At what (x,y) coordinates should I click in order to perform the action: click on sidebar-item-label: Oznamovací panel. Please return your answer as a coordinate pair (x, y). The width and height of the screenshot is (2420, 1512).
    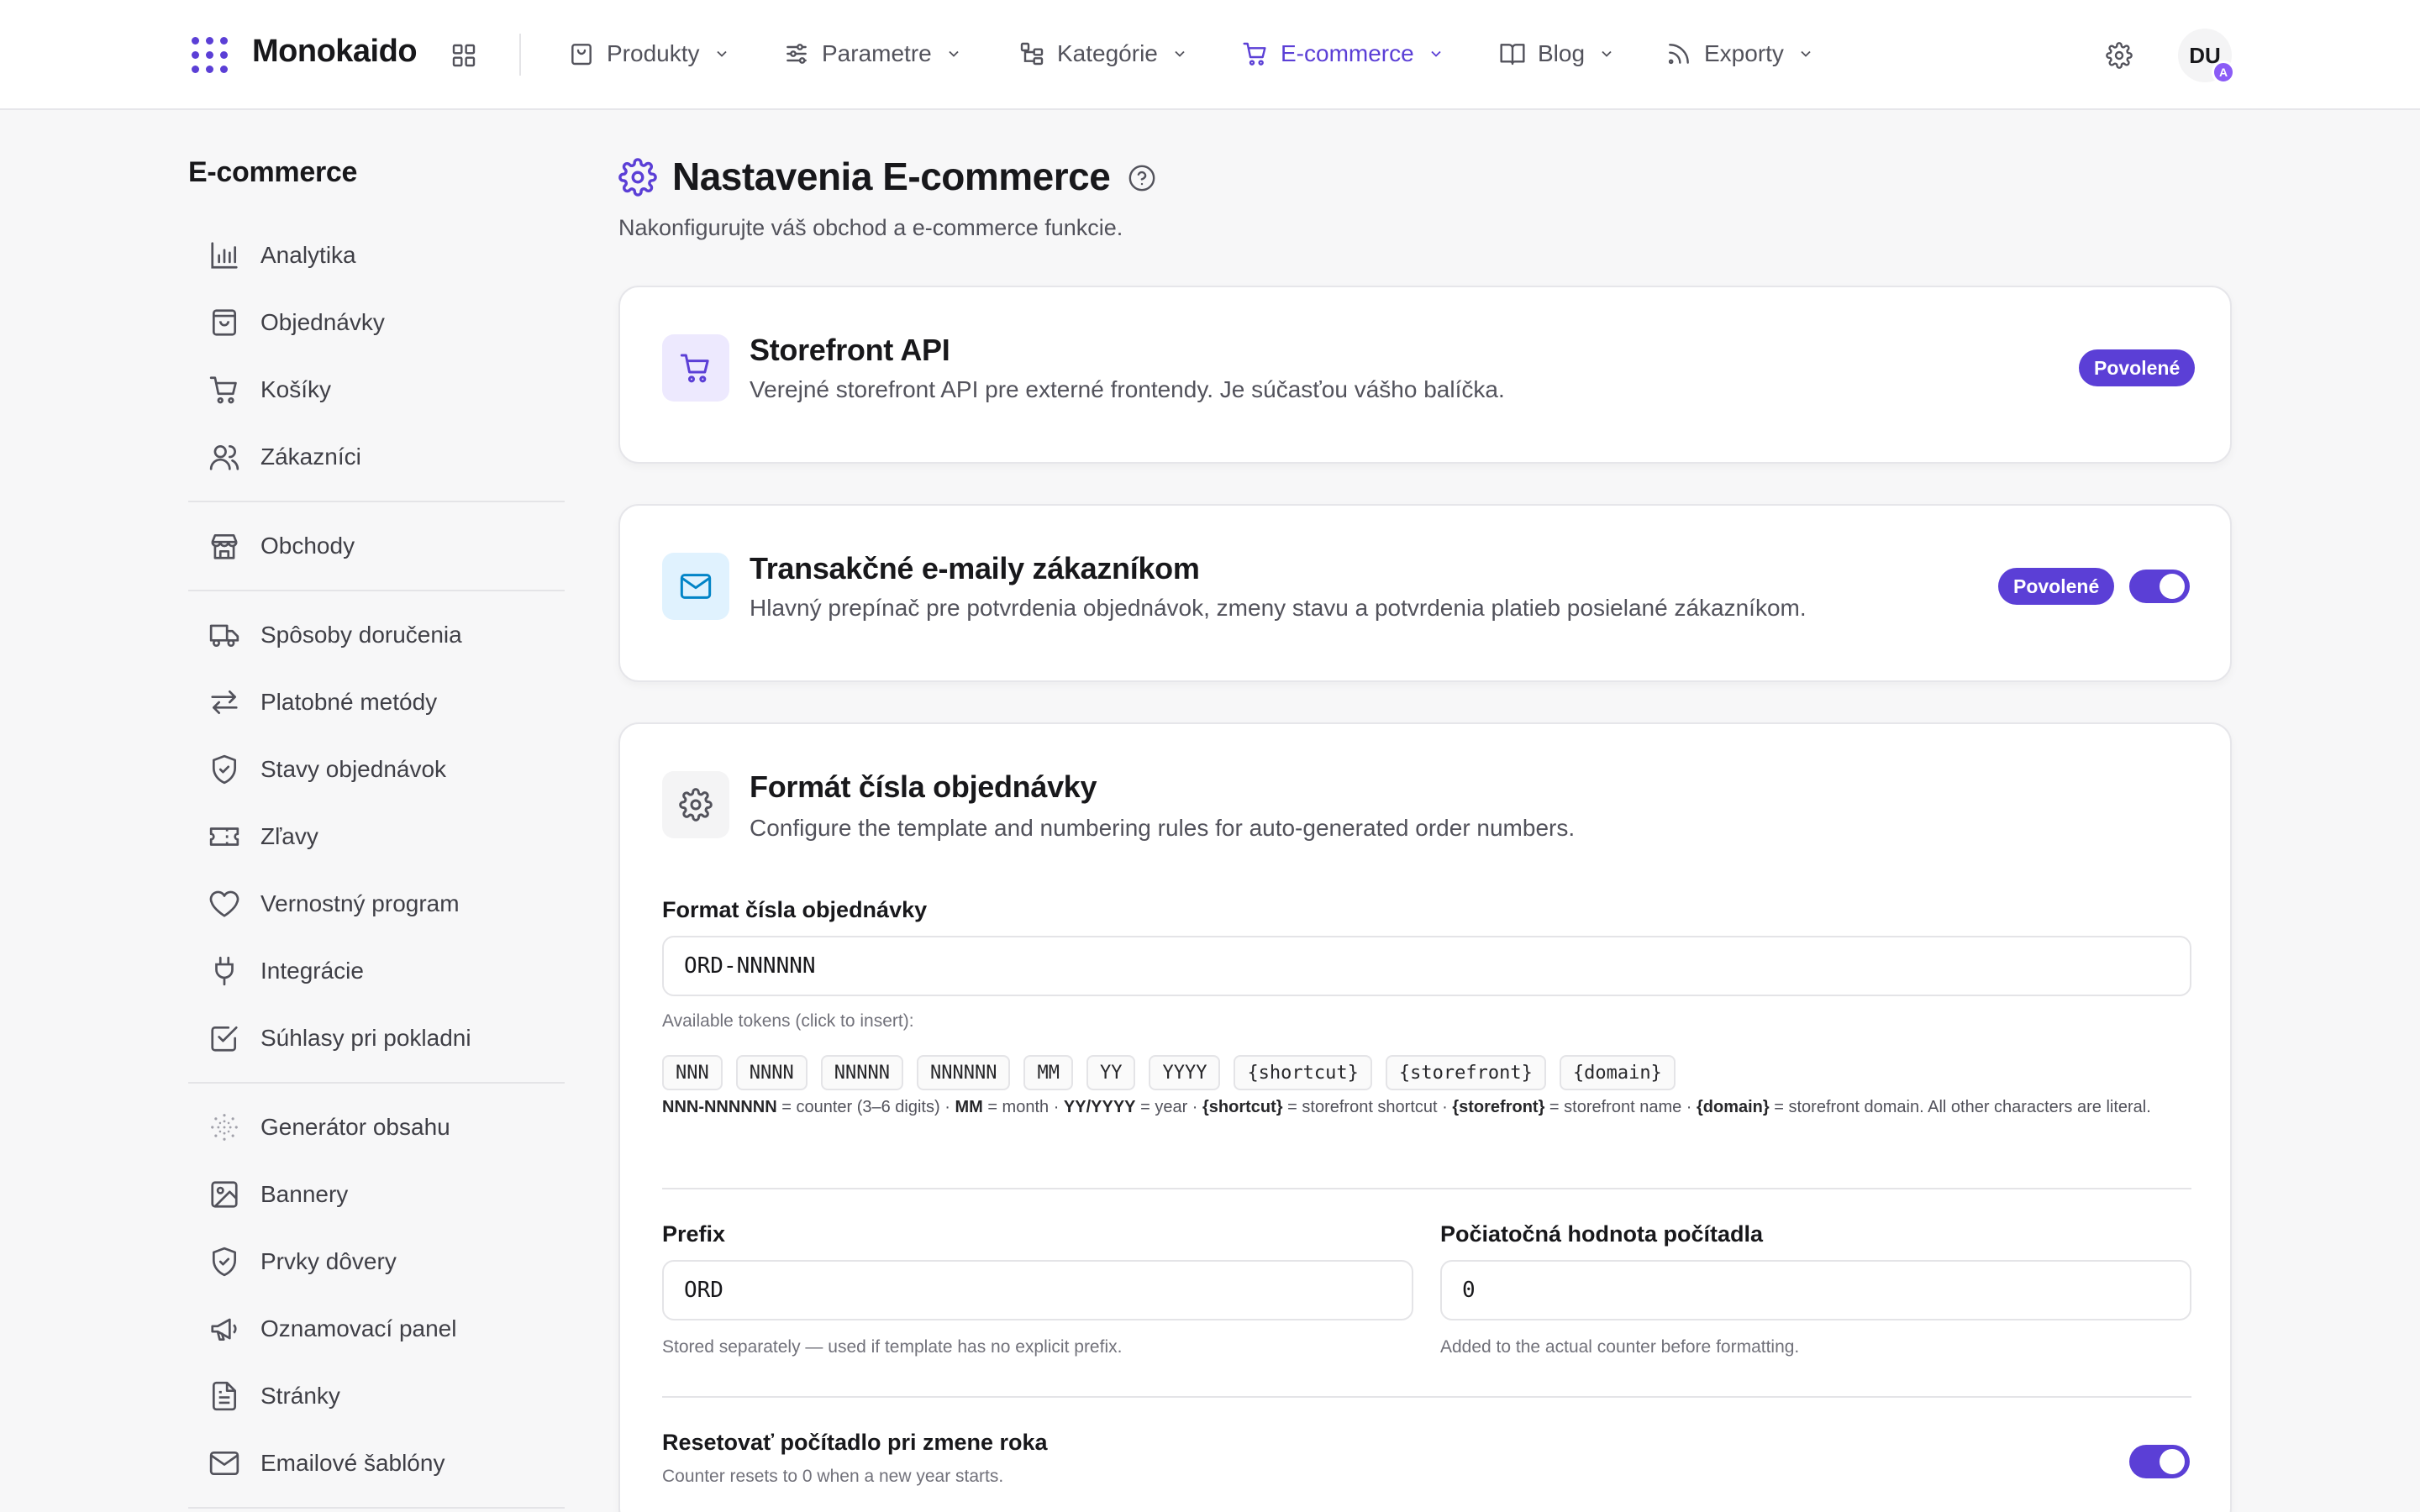
    Looking at the image, I should click on (359, 1328).